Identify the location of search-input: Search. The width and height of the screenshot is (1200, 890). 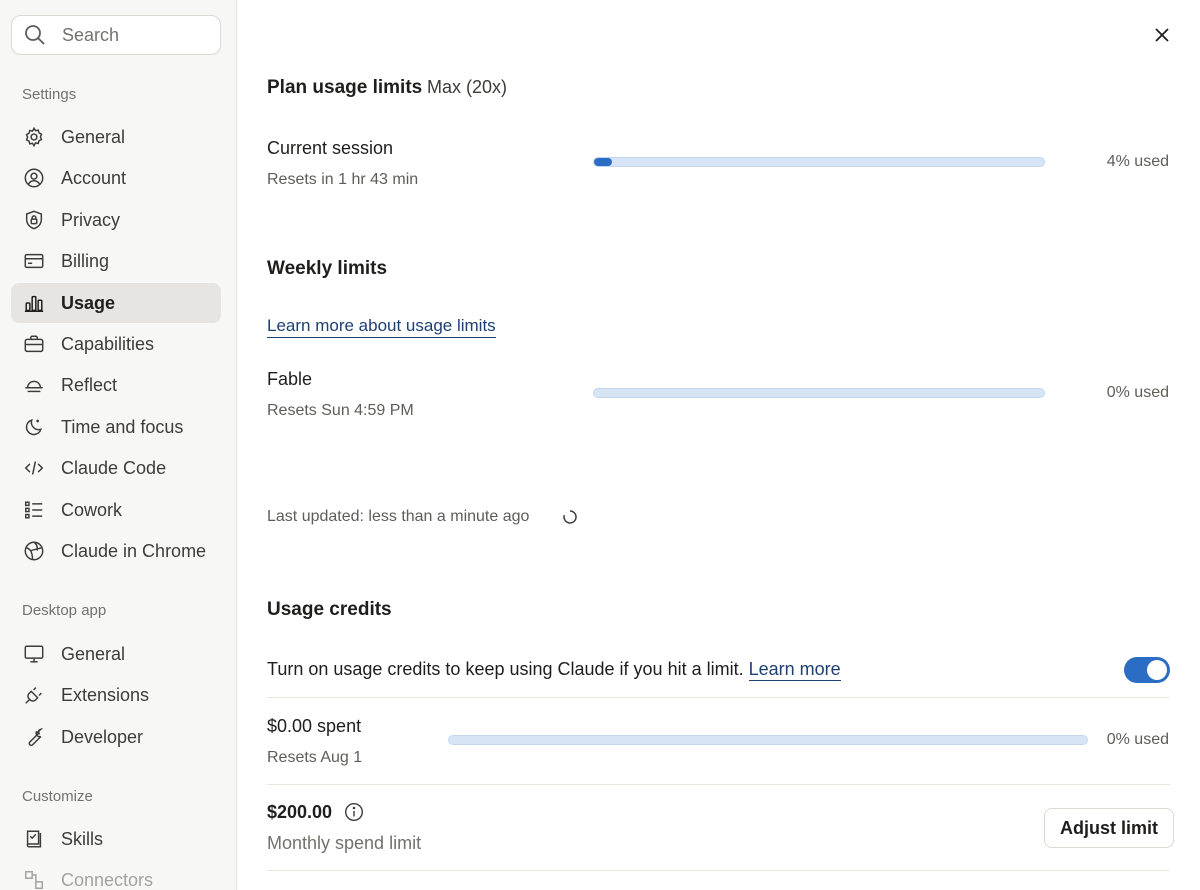
(116, 35).